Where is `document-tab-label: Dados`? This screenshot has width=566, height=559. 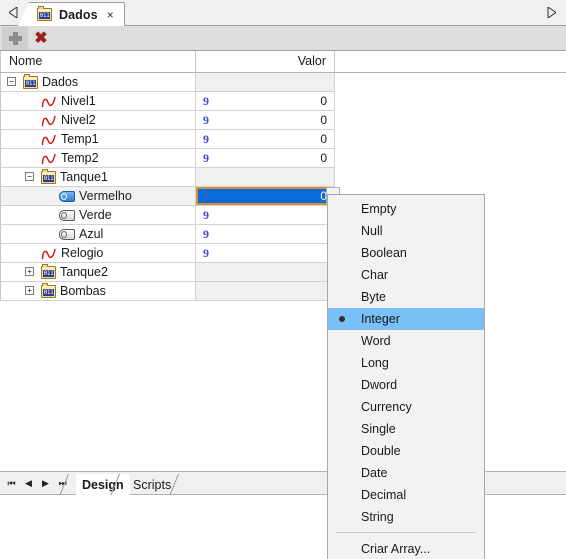
document-tab-label: Dados is located at coordinates (78, 14).